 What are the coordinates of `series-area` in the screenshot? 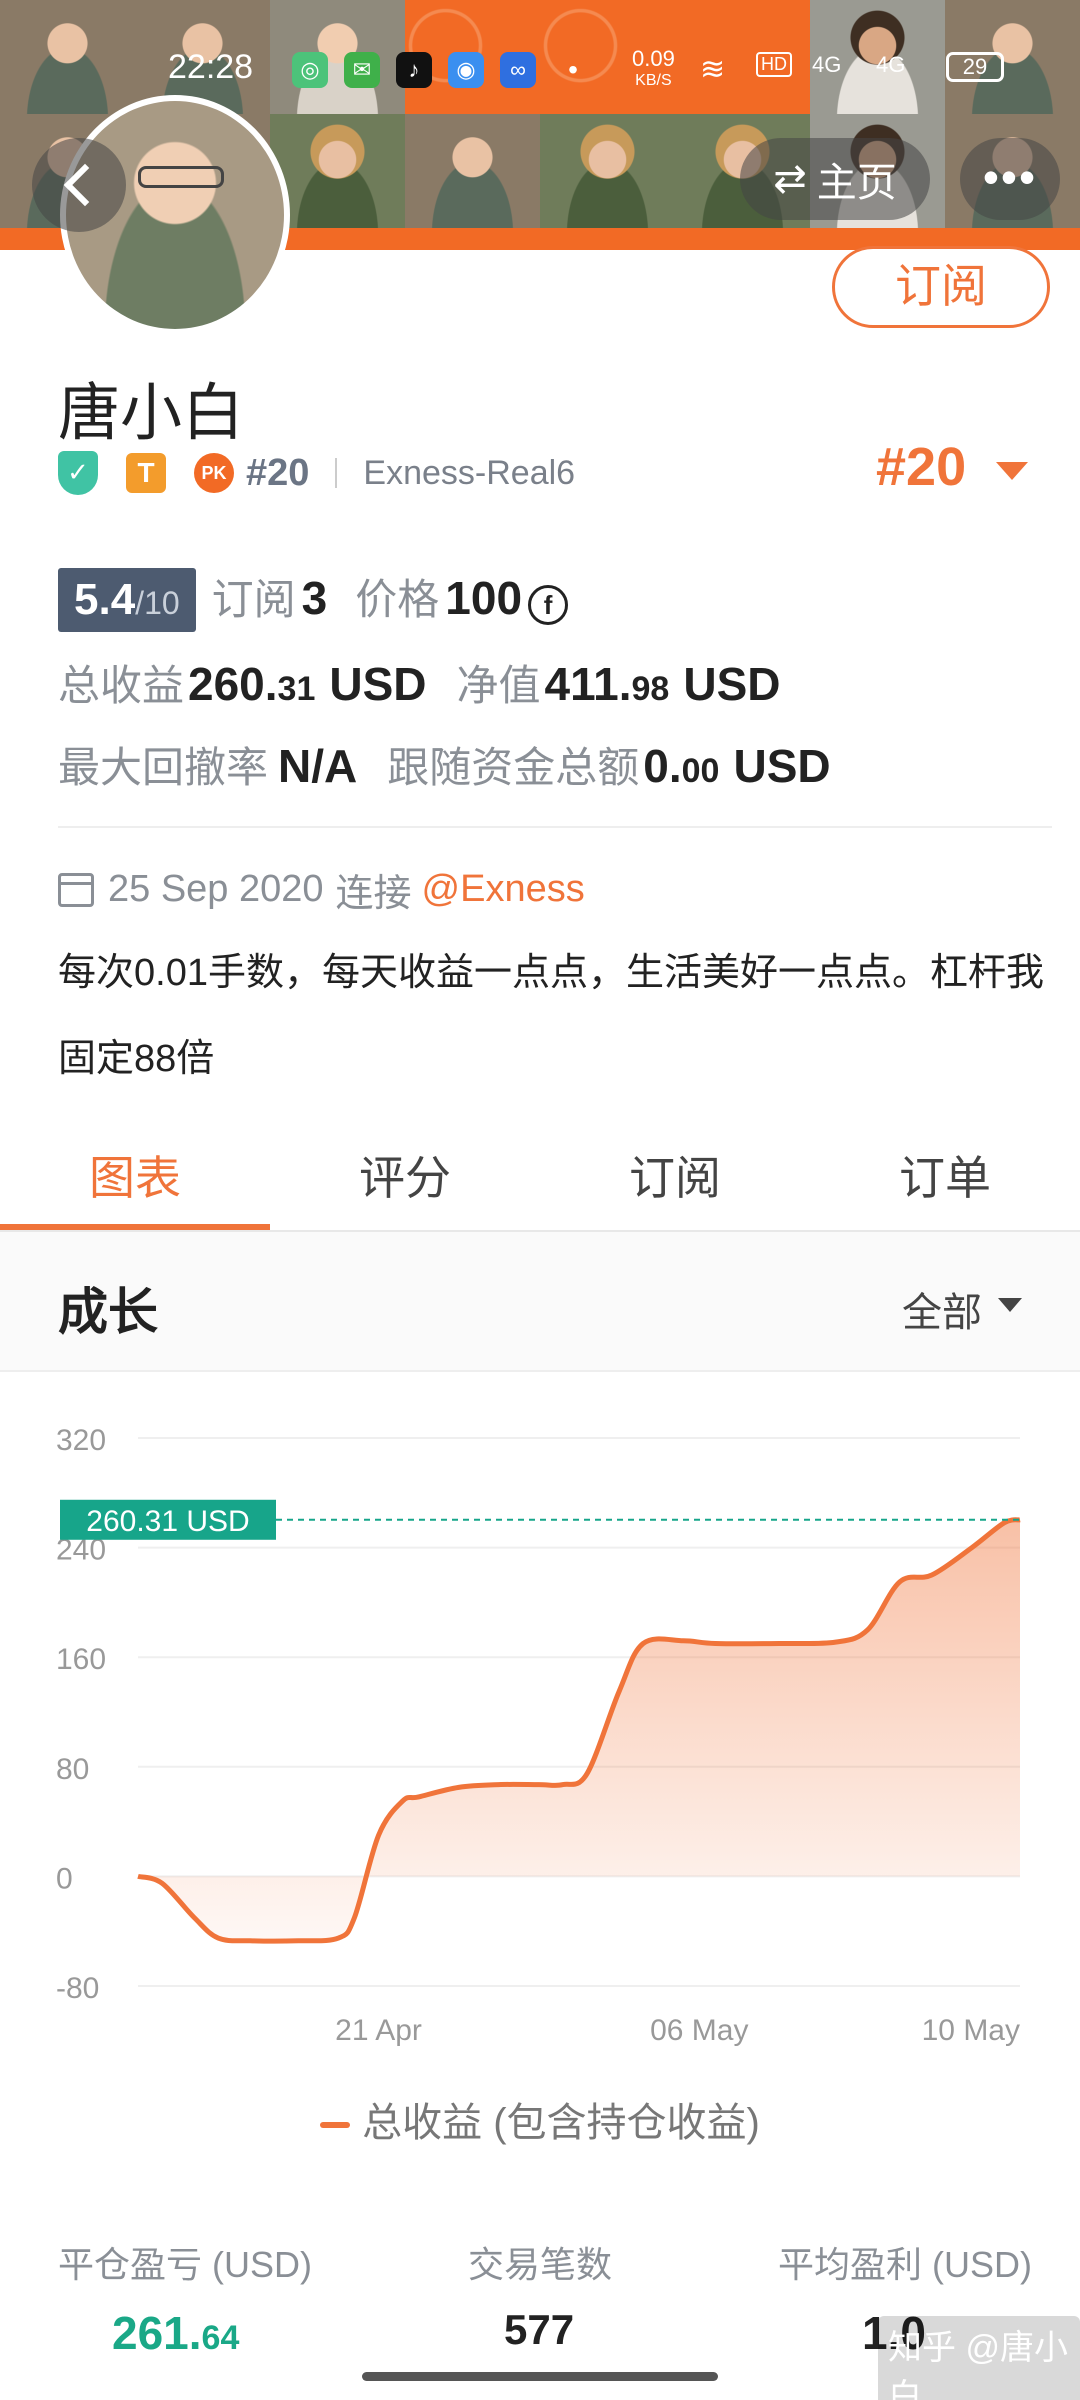 It's located at (579, 1730).